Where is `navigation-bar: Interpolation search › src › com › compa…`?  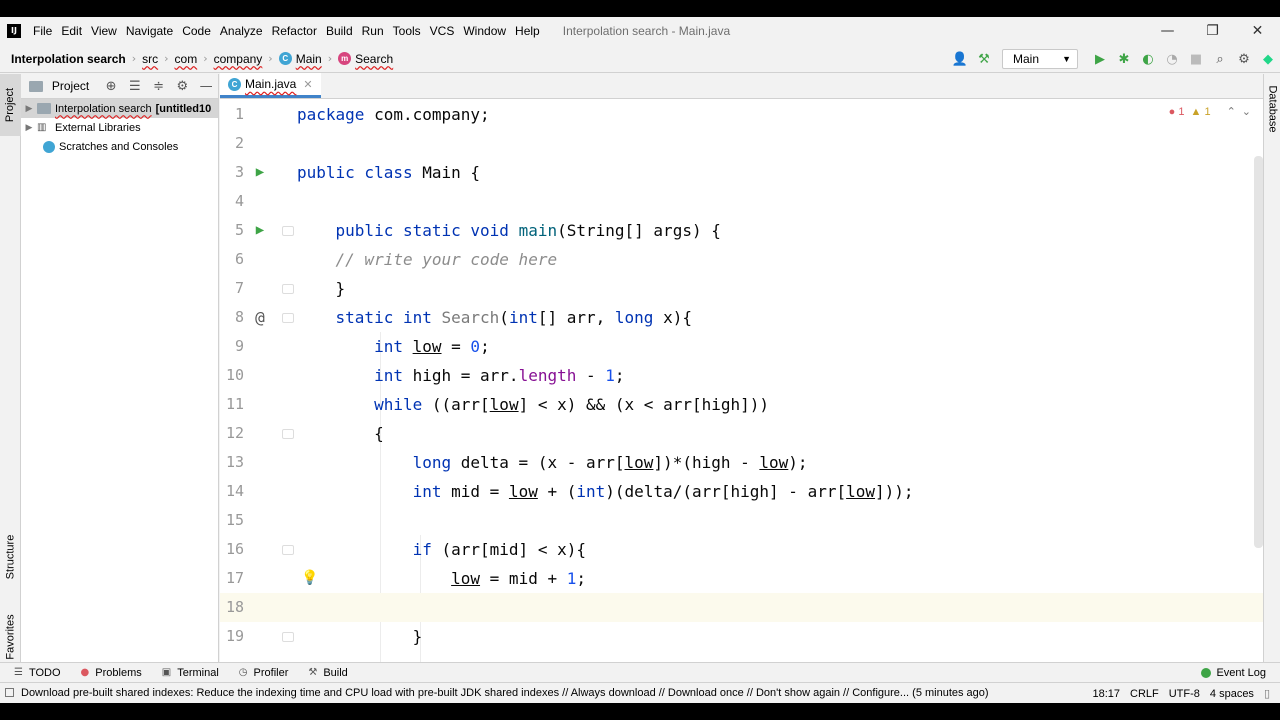
navigation-bar: Interpolation search › src › com › compa… is located at coordinates (640, 59).